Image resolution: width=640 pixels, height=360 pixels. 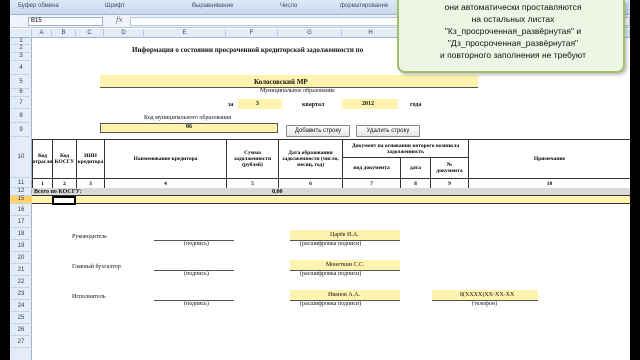 I want to click on note-line: и повторного заполнения не требуют, so click(x=513, y=55).